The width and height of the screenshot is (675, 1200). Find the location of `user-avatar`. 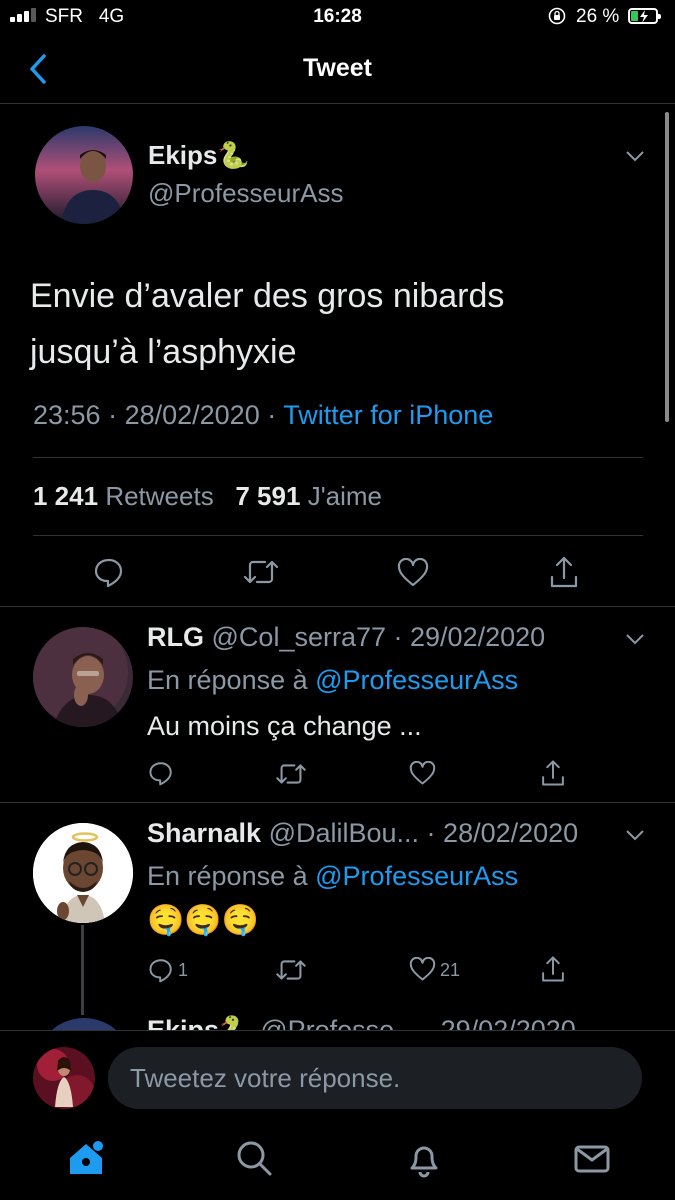

user-avatar is located at coordinates (64, 1078).